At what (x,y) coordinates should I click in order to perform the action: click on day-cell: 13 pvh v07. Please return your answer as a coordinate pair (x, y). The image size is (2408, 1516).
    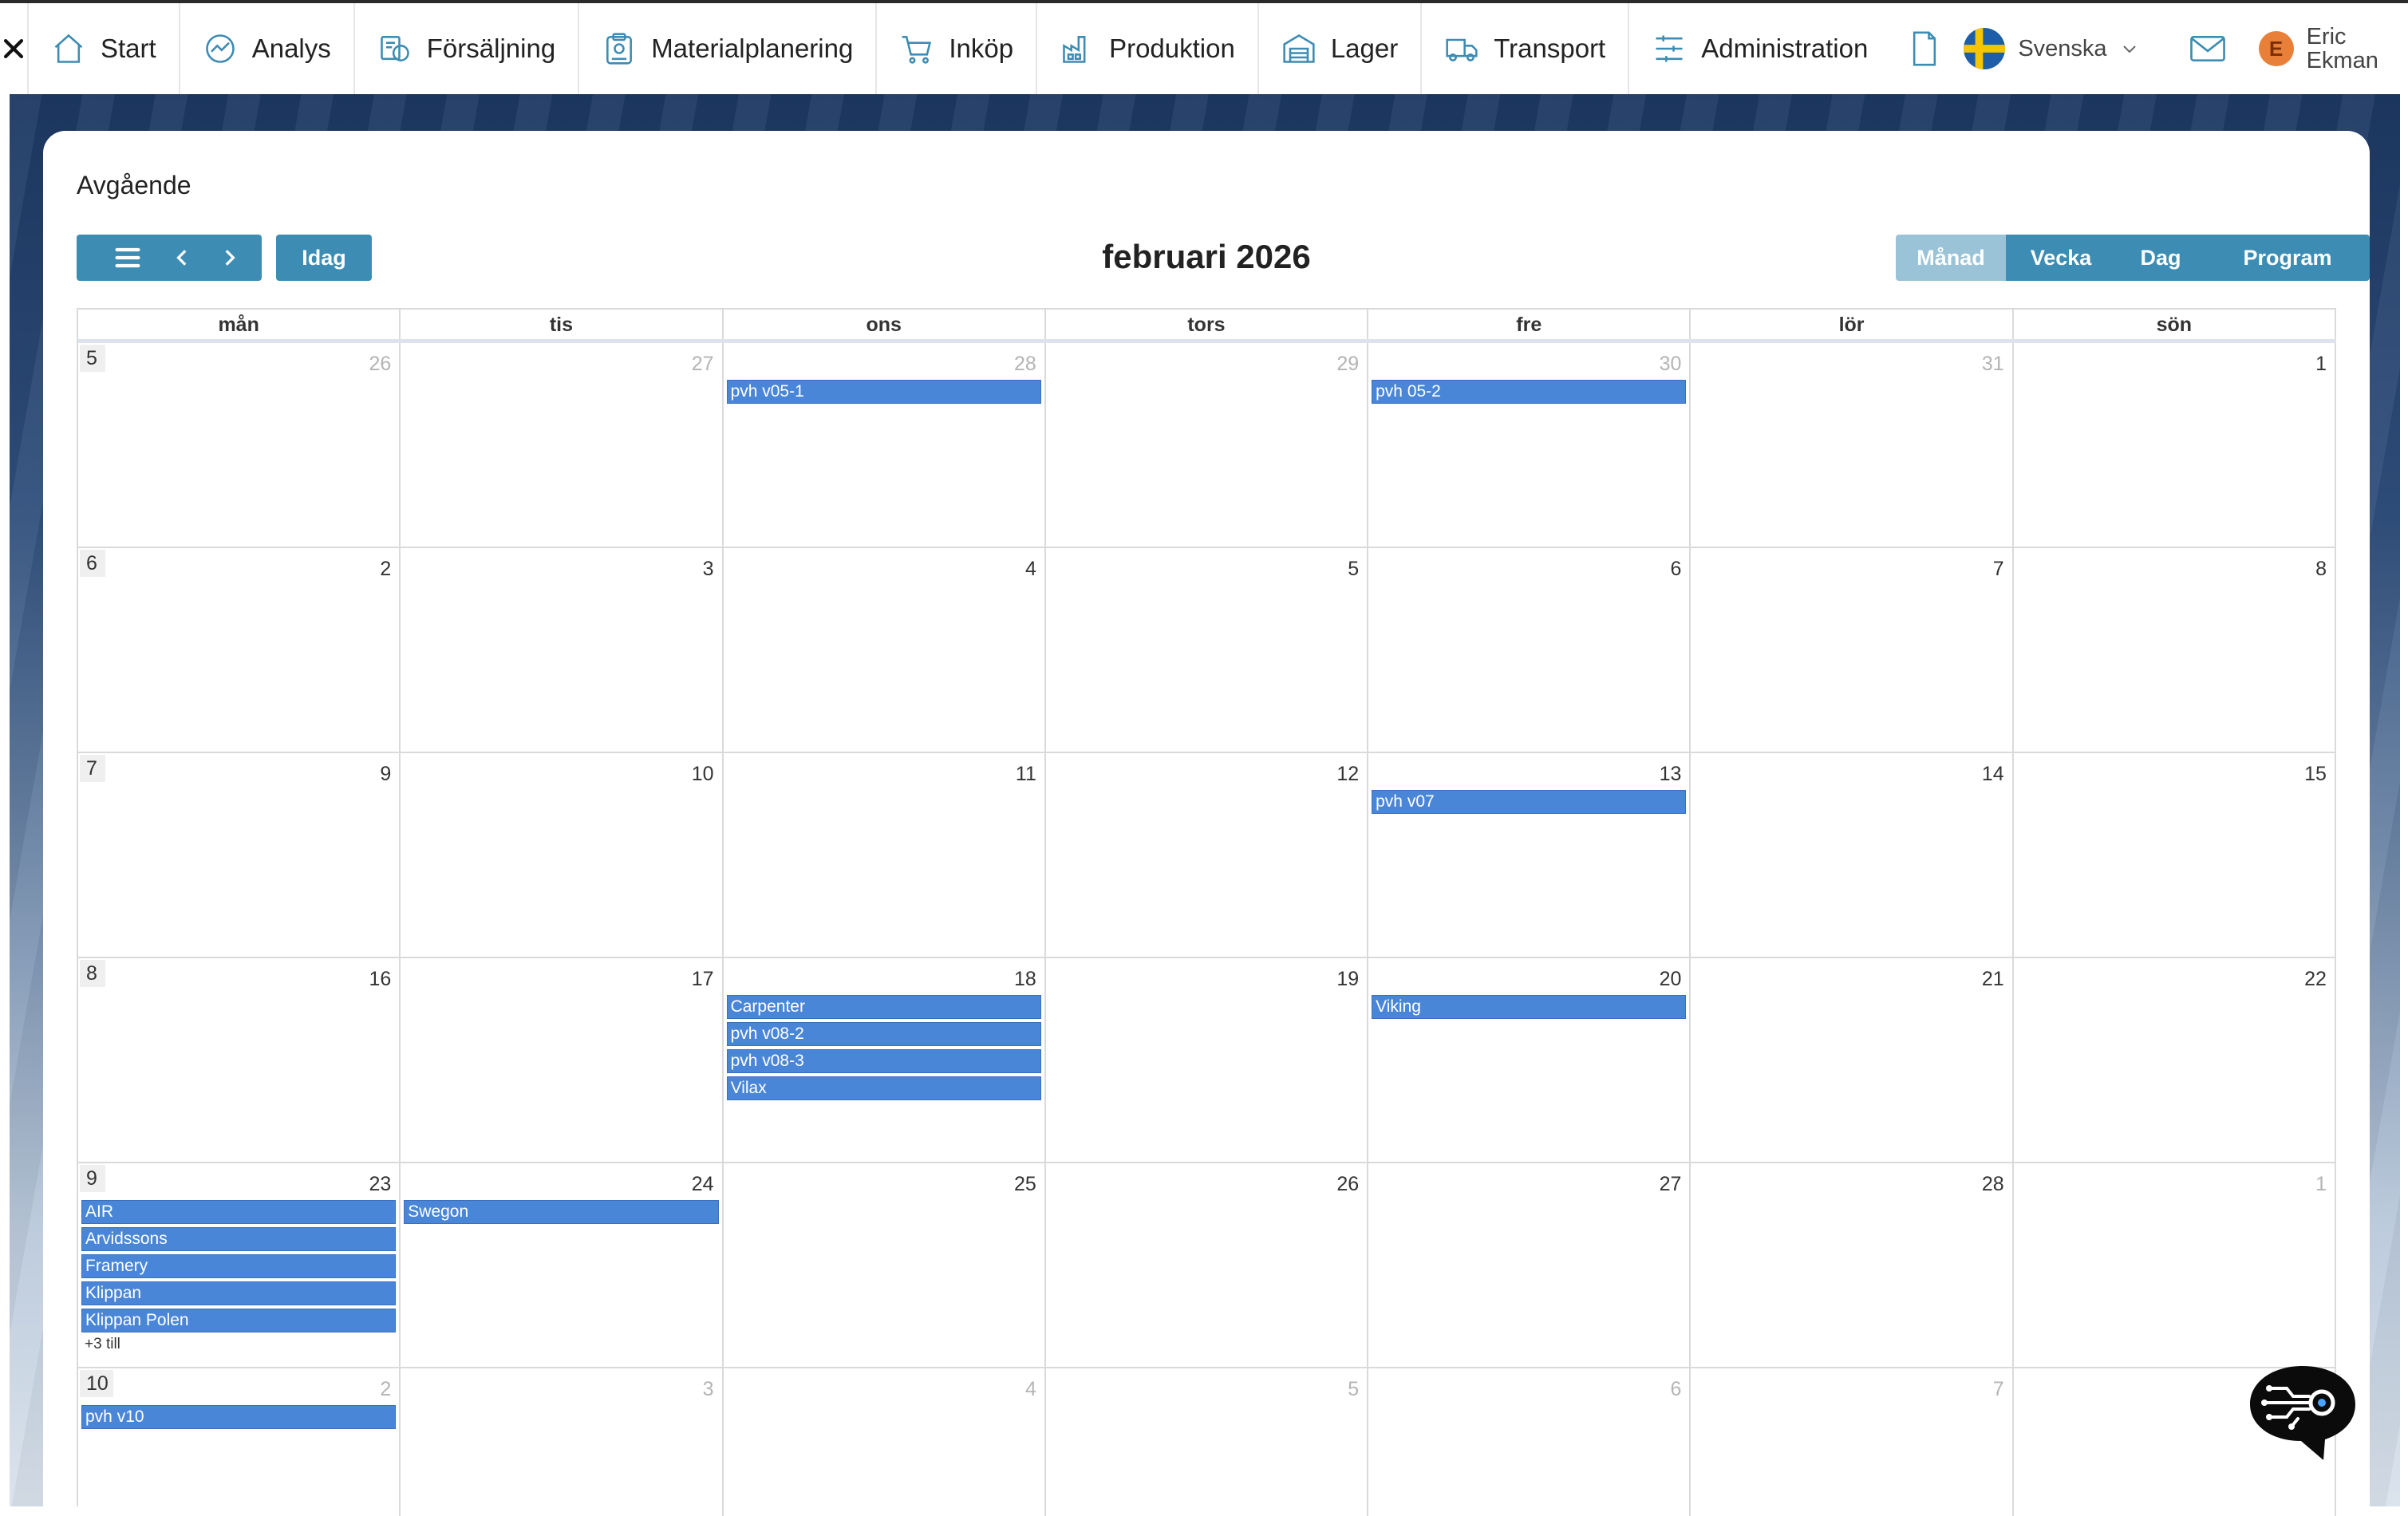
    Looking at the image, I should click on (1530, 855).